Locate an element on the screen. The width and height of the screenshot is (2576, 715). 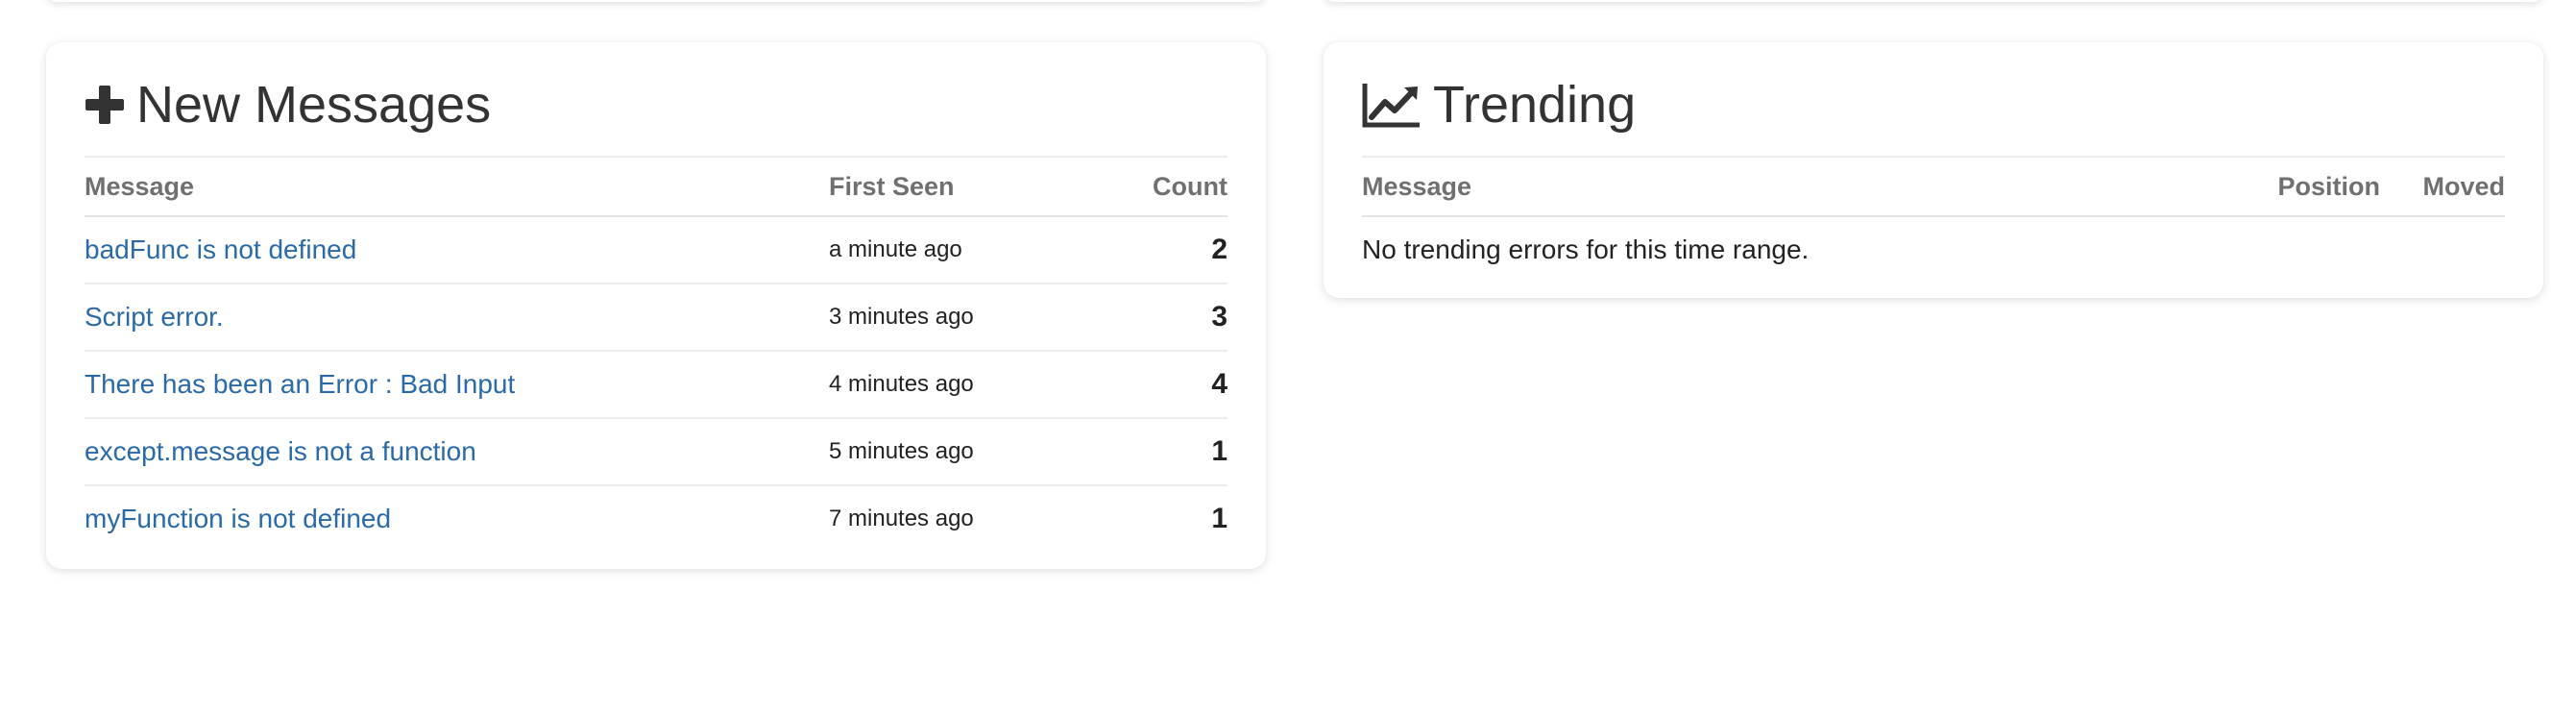
table-header-row: Message Position Moved is located at coordinates (1934, 186).